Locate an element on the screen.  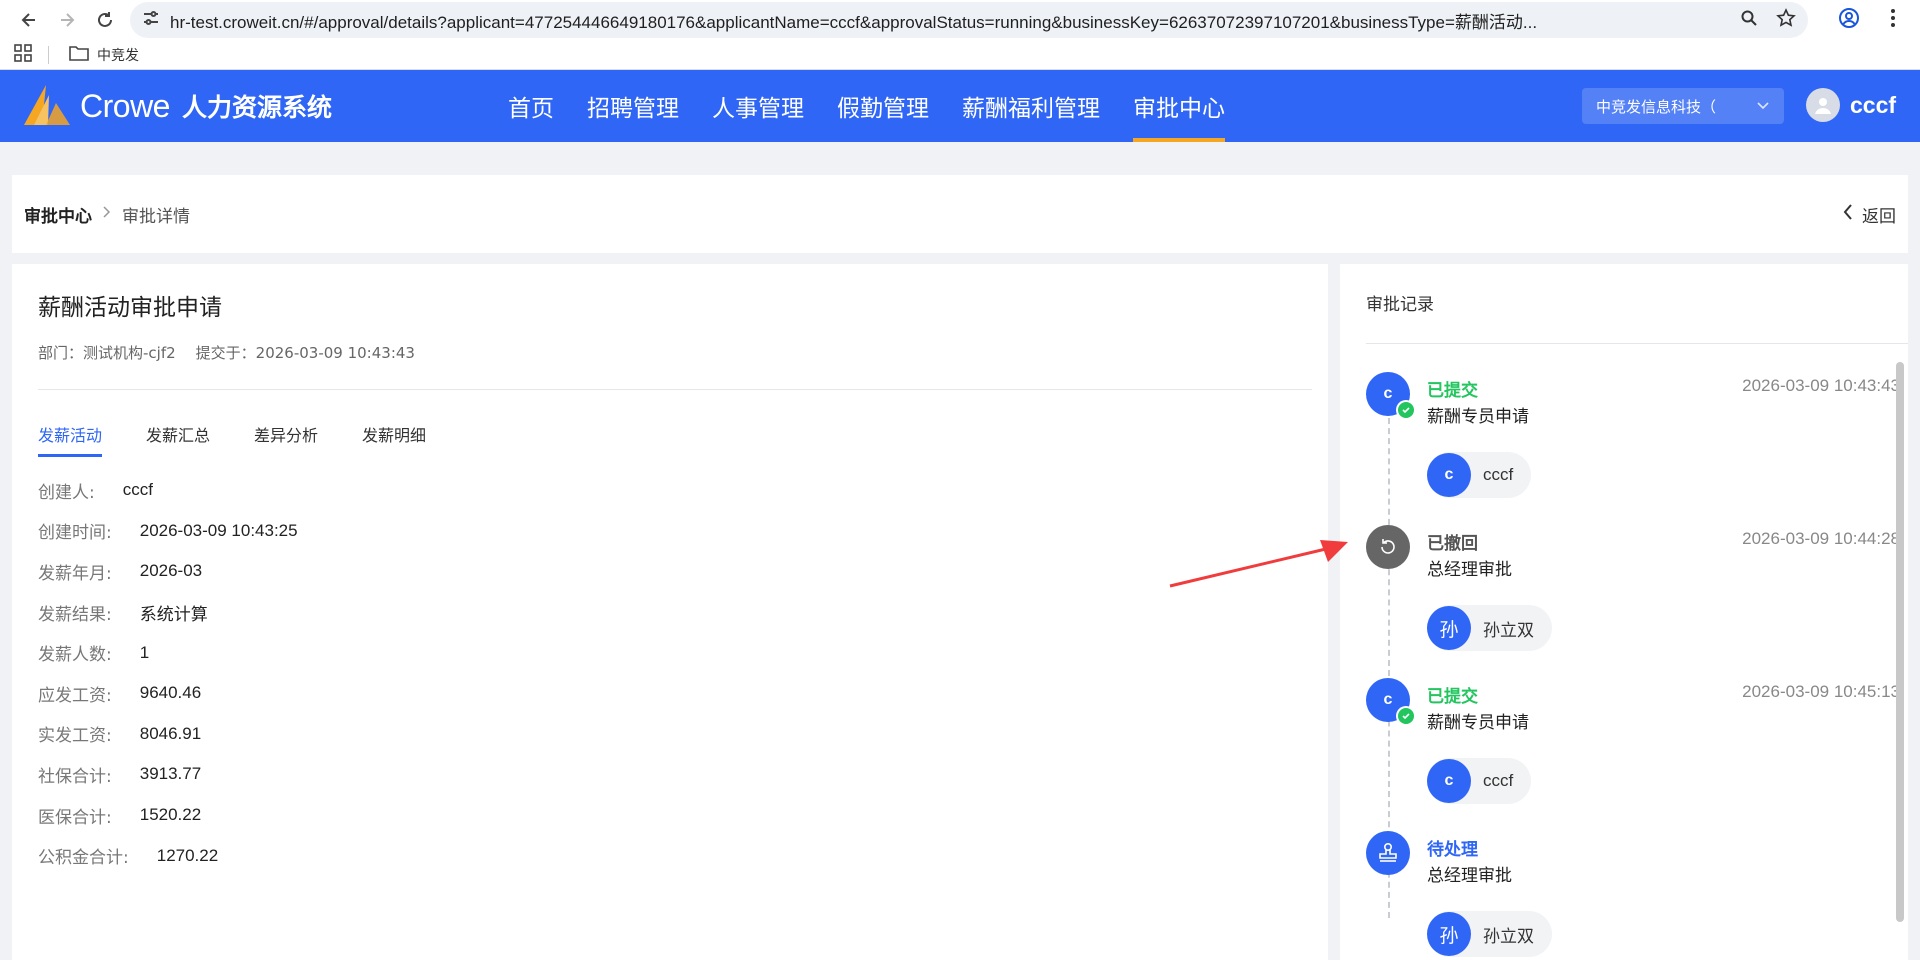
profile-icon is located at coordinates (1849, 20).